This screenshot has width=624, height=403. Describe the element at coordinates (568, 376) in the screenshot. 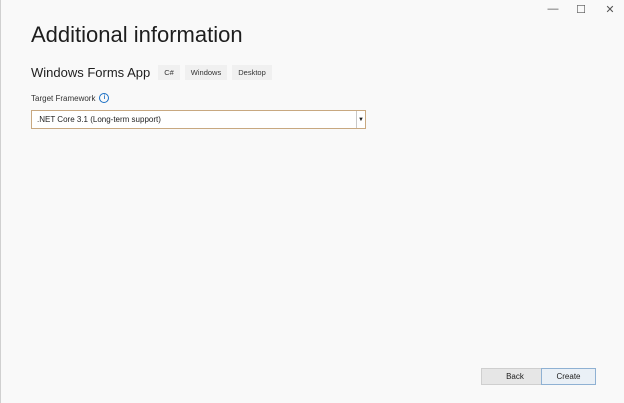

I see `create-button: Create` at that location.